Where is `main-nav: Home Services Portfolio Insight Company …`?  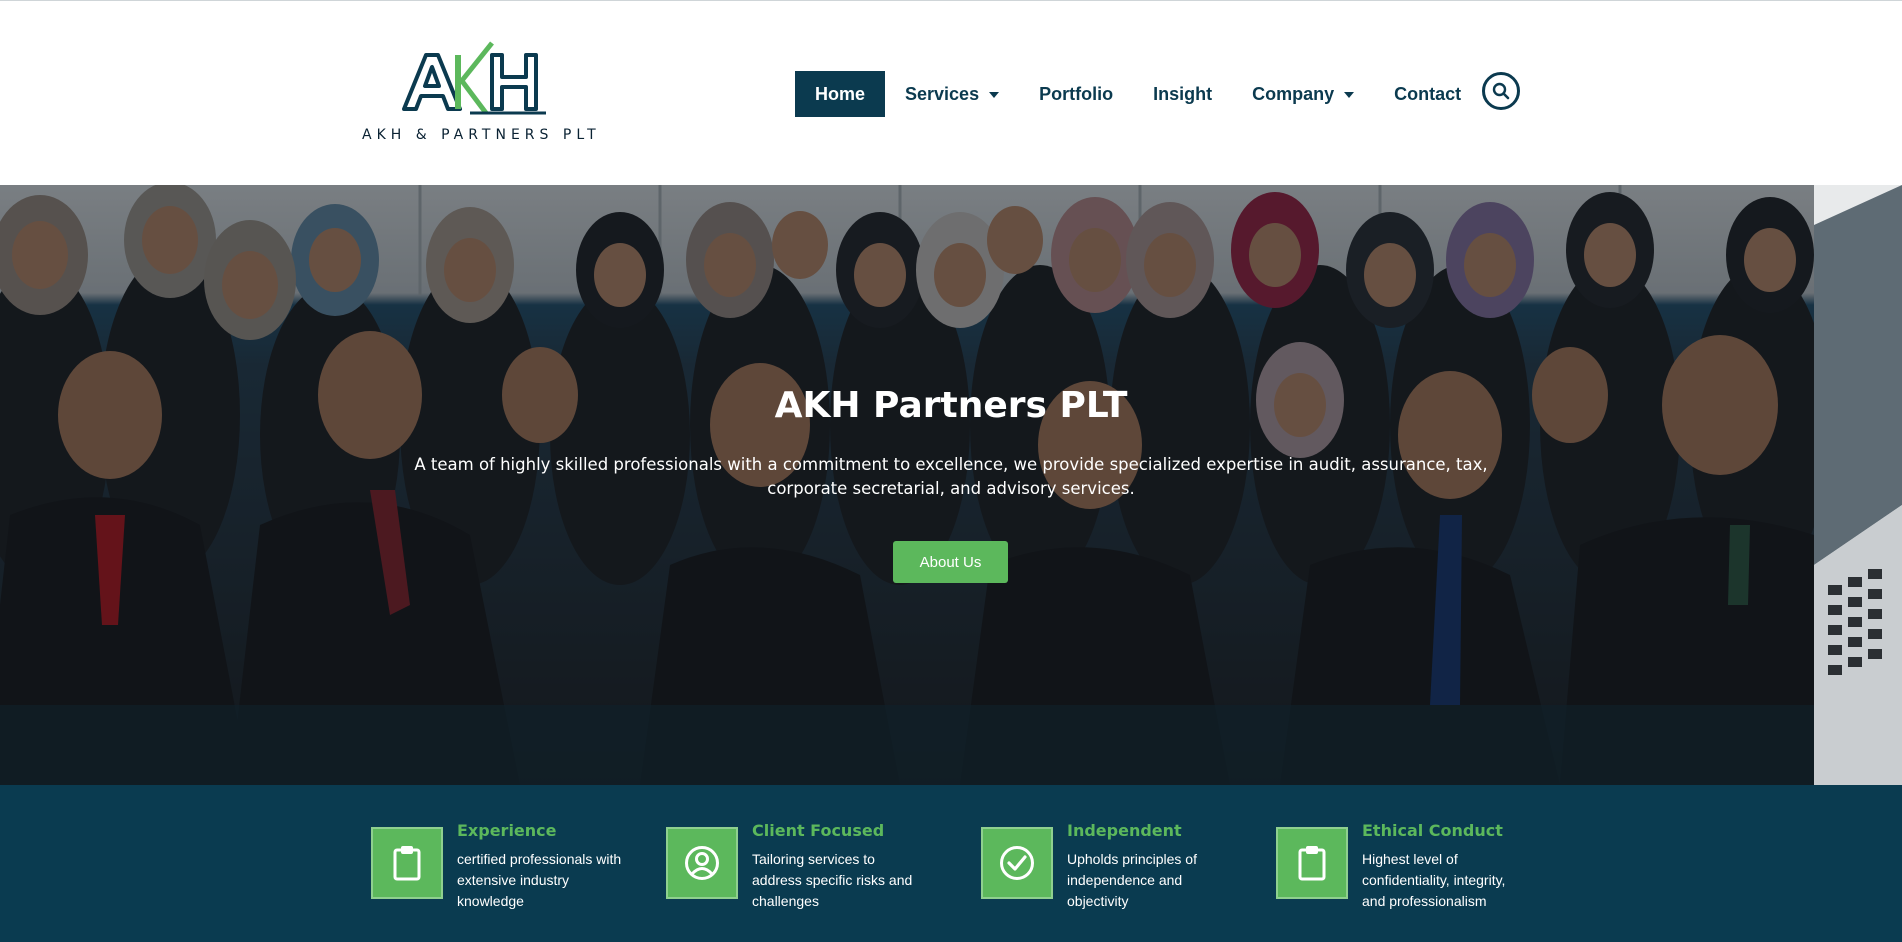 main-nav: Home Services Portfolio Insight Company … is located at coordinates (1138, 94).